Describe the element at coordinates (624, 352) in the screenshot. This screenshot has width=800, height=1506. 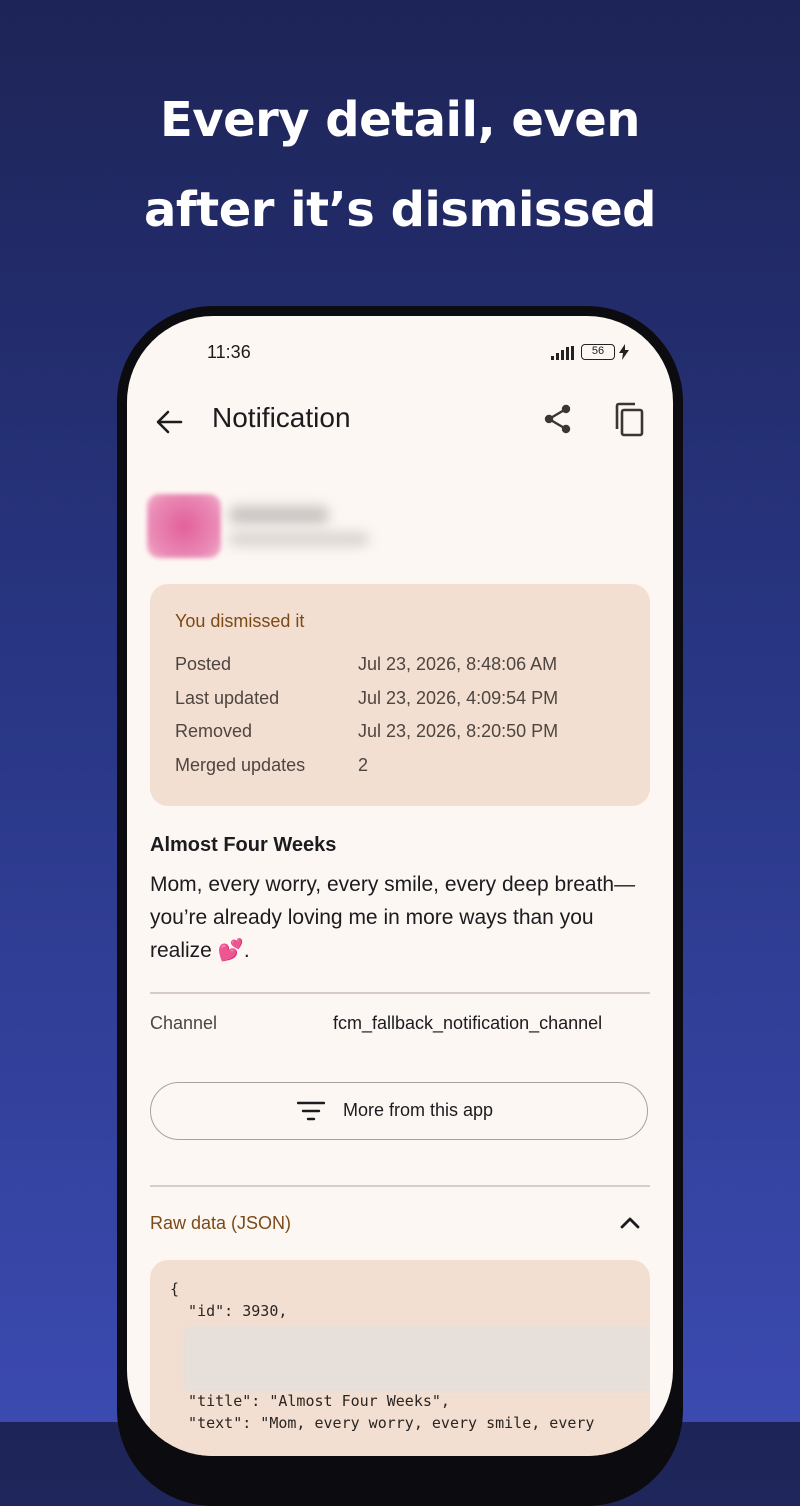
I see `charging-icon` at that location.